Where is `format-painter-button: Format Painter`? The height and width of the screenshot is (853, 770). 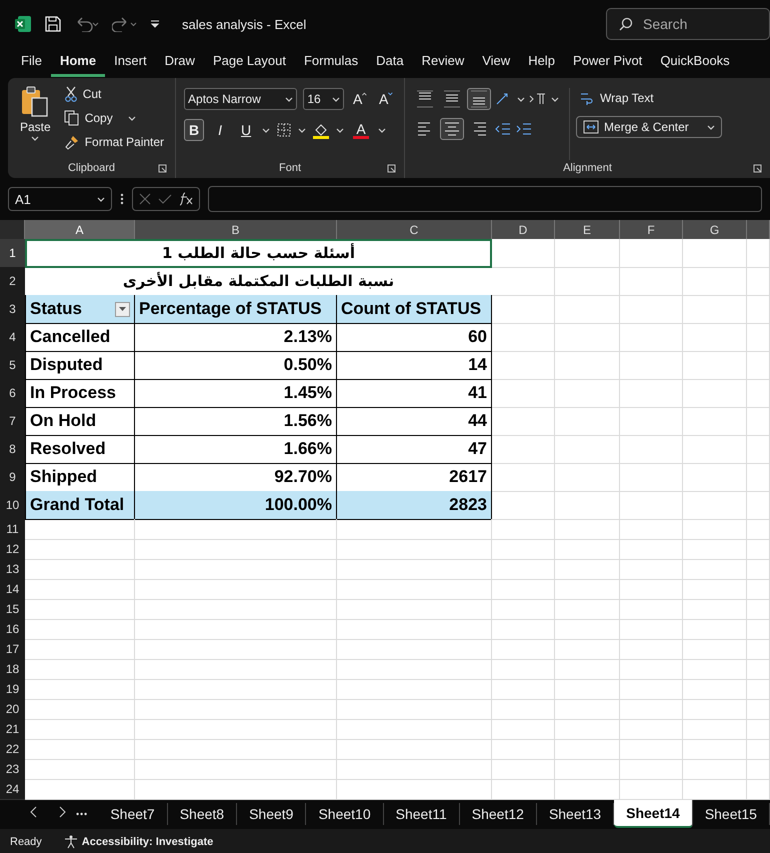 format-painter-button: Format Painter is located at coordinates (114, 142).